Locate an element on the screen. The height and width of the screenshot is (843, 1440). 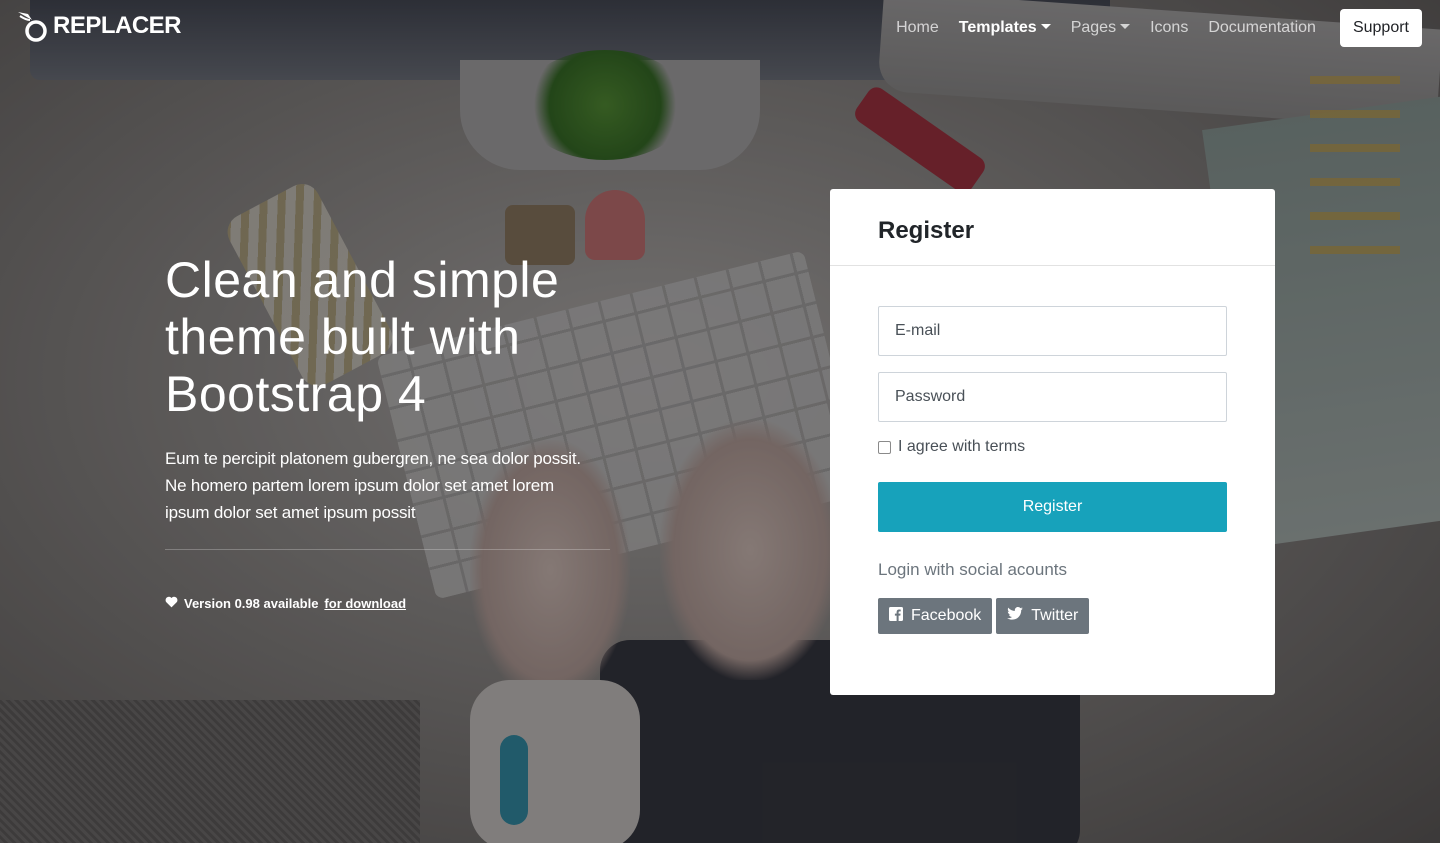
facebook-label: Facebook is located at coordinates (946, 615).